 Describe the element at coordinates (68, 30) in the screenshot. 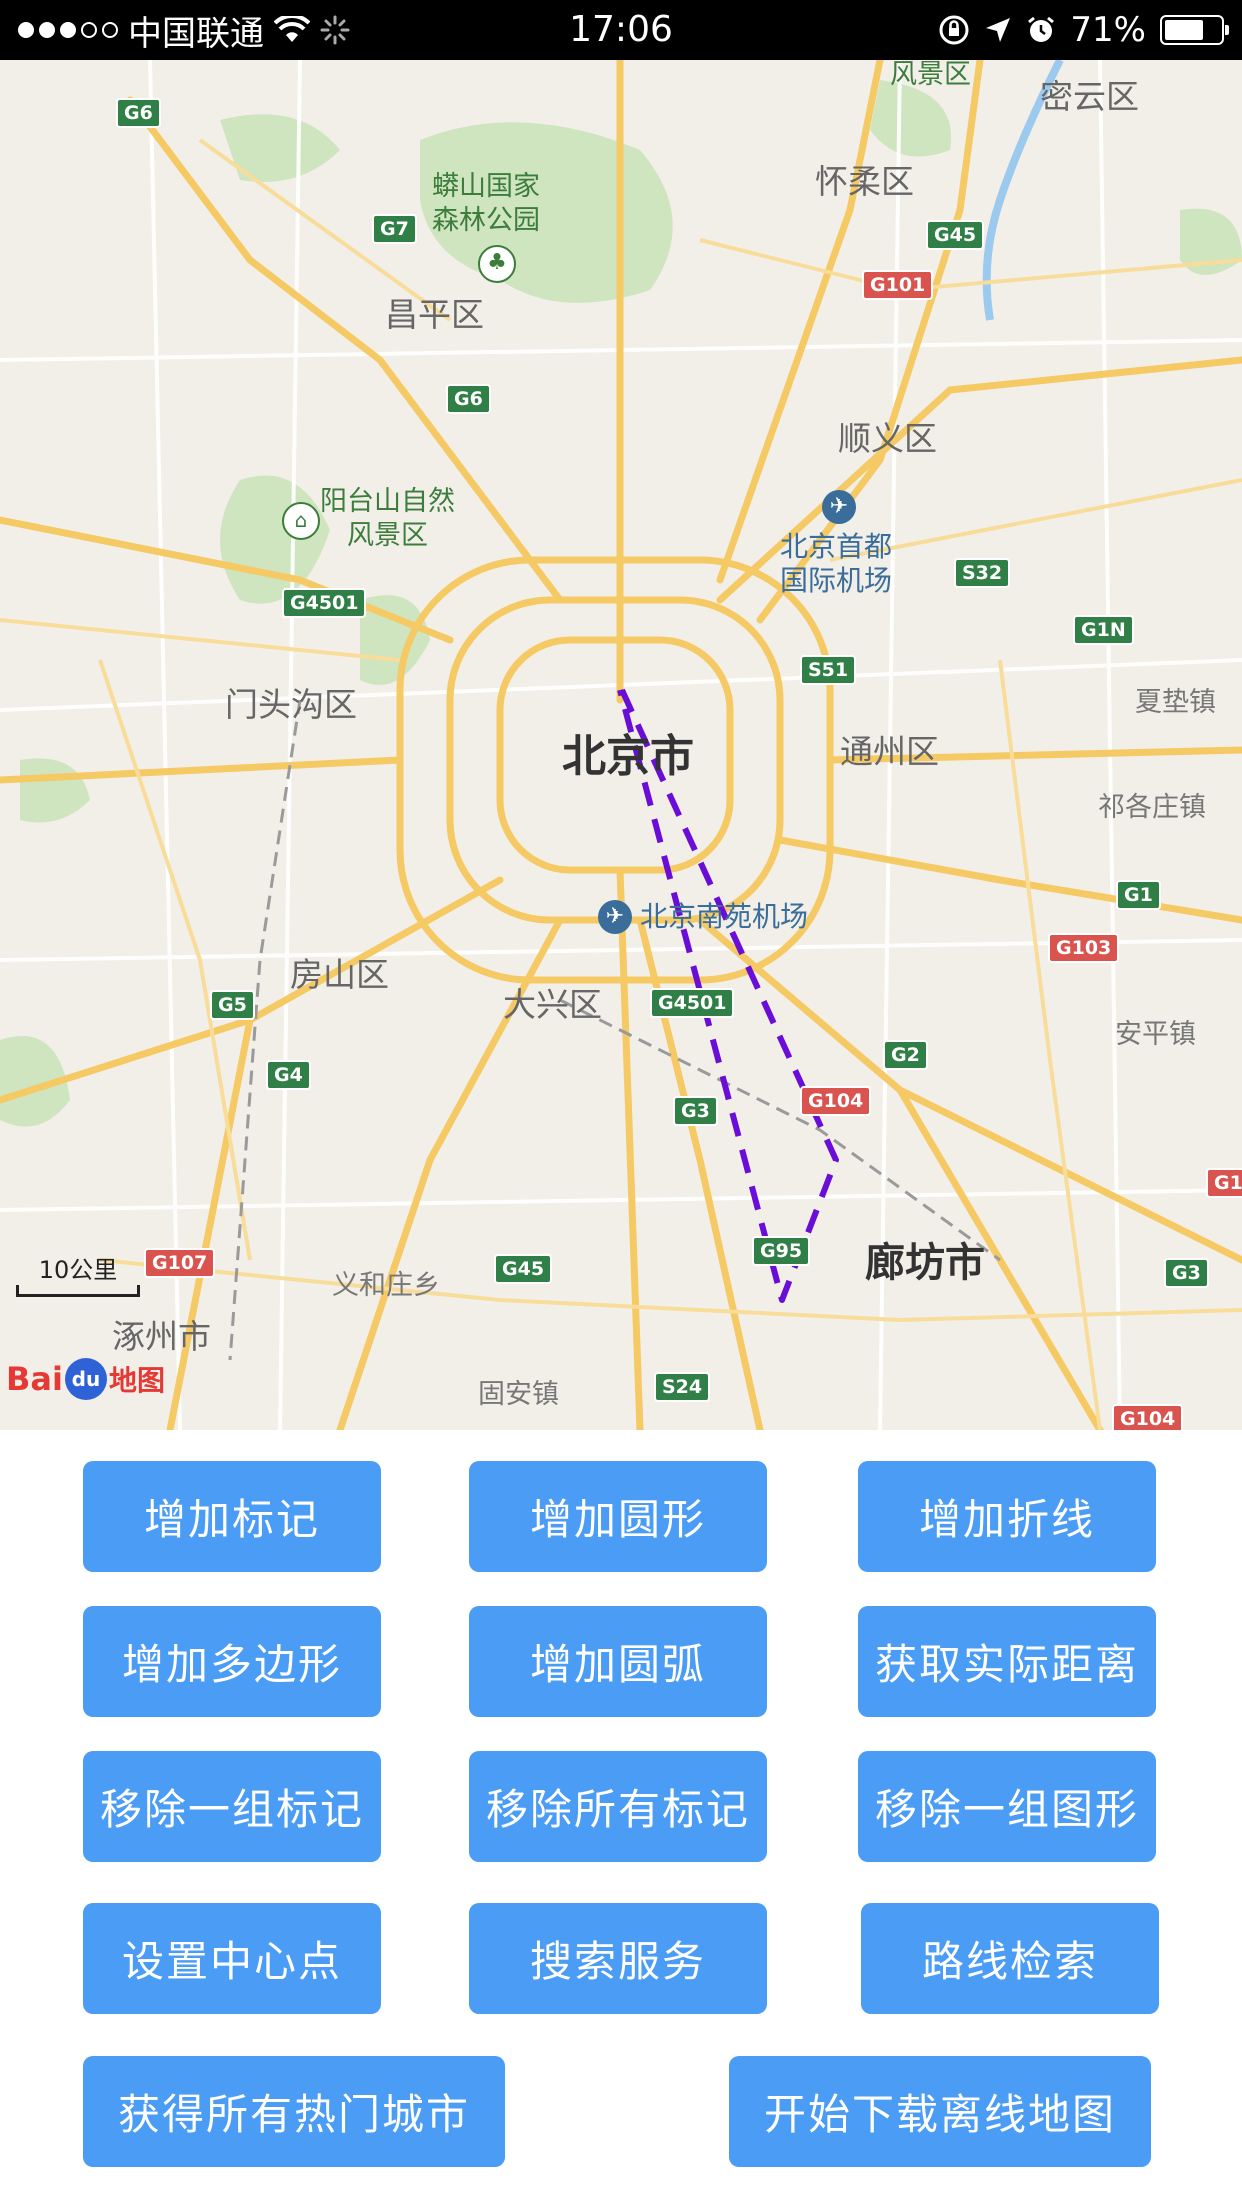

I see `signal-strength-icon` at that location.